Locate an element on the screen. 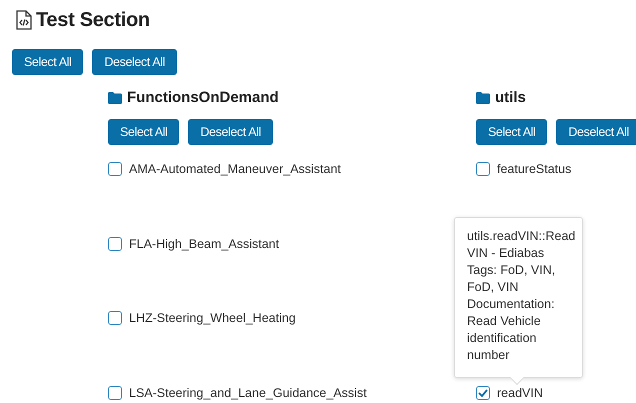 This screenshot has height=403, width=636. checkbox-label: AMA-Automated_Maneuver_Assistant is located at coordinates (235, 169).